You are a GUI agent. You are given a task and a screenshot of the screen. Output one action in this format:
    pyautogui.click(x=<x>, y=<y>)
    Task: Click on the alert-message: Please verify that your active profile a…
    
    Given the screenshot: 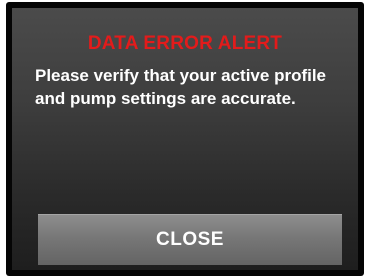 What is the action you would take?
    pyautogui.click(x=181, y=87)
    